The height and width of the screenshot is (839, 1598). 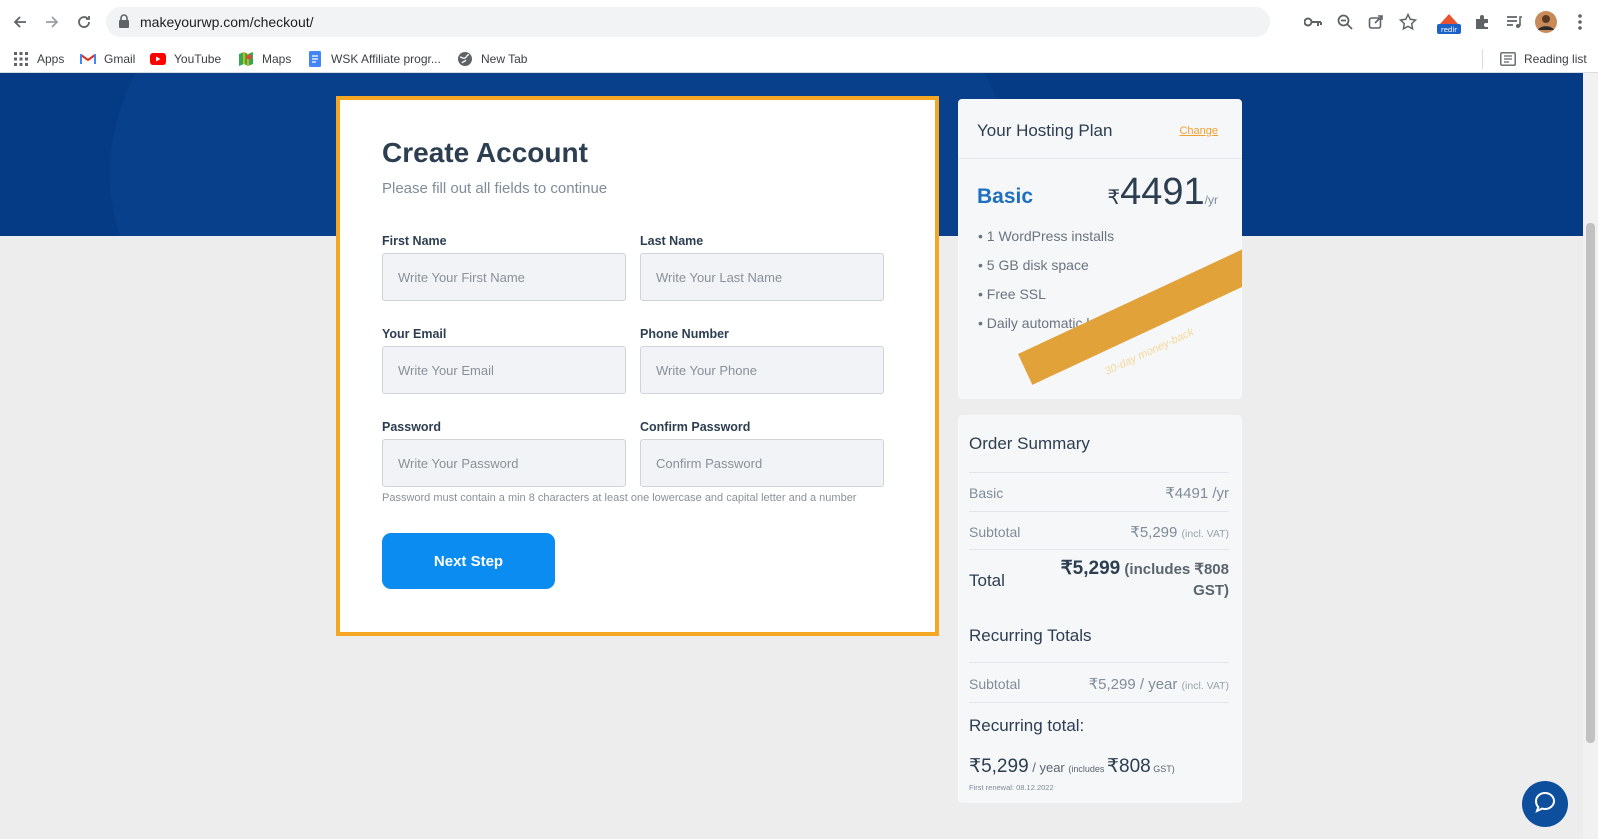 I want to click on globe-icon, so click(x=465, y=59).